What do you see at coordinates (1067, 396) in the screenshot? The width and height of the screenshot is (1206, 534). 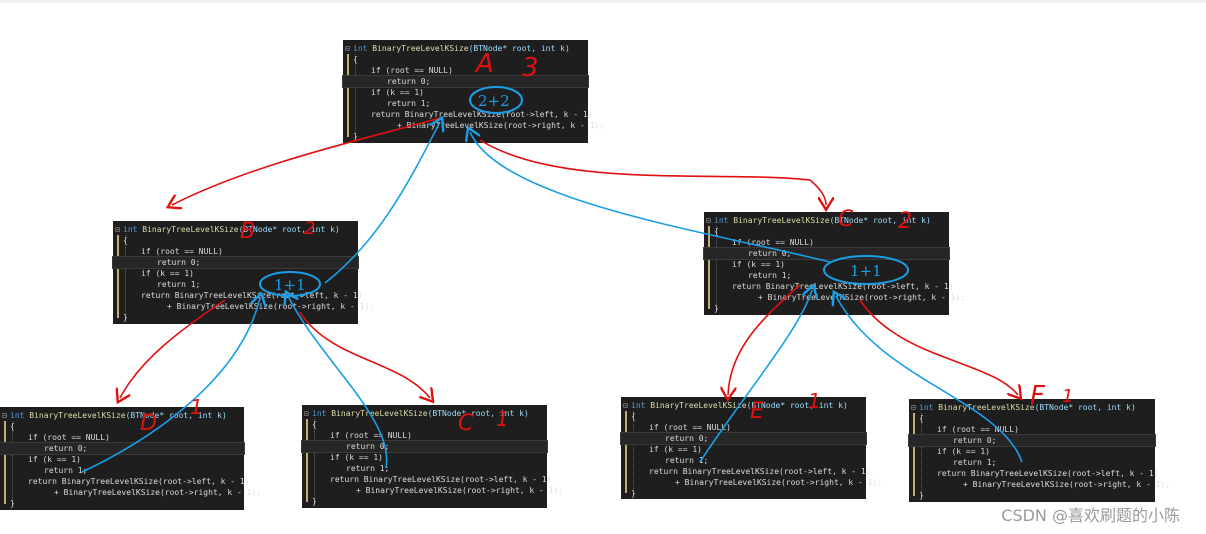 I see `label-f-k: 1` at bounding box center [1067, 396].